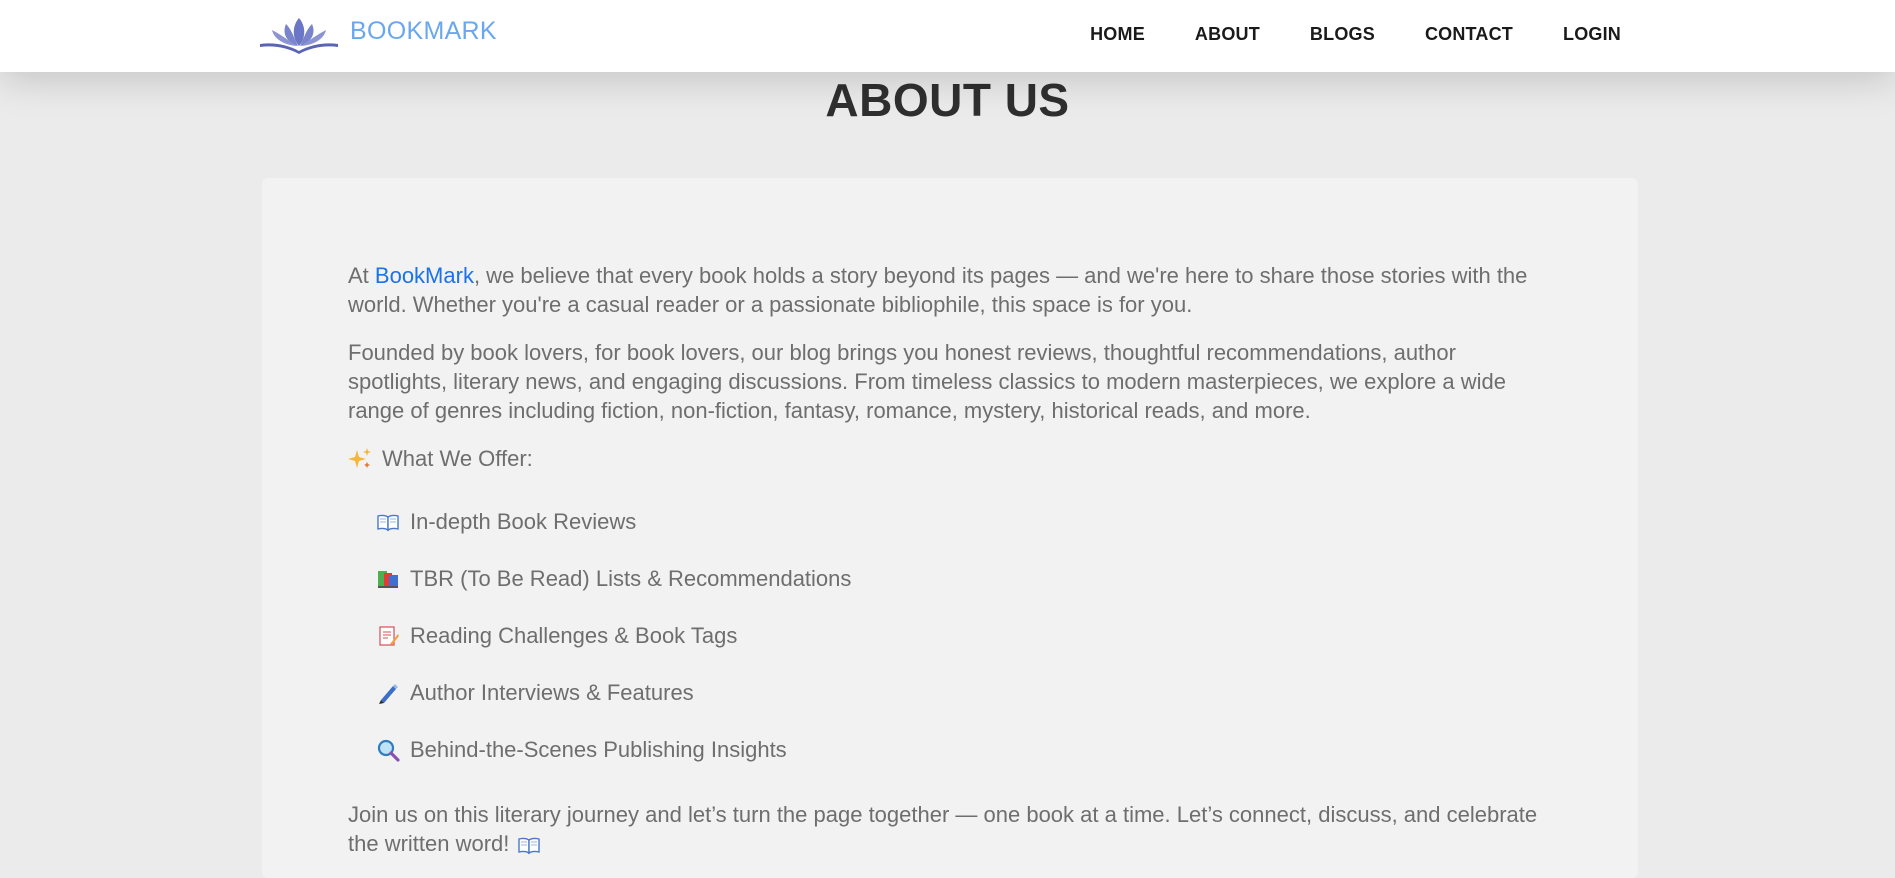  I want to click on nav-home: HOME, so click(1117, 34).